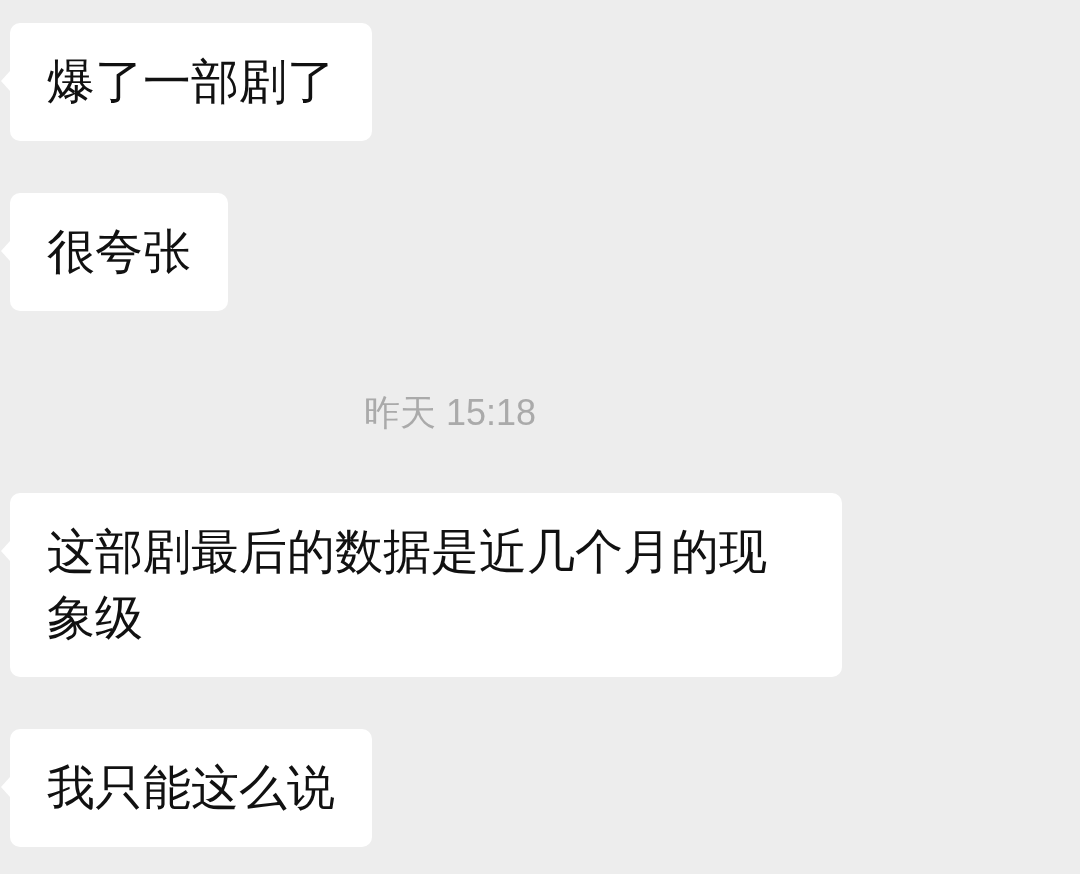 The image size is (1080, 874). I want to click on message-bubble: 爆了一部剧了, so click(191, 82).